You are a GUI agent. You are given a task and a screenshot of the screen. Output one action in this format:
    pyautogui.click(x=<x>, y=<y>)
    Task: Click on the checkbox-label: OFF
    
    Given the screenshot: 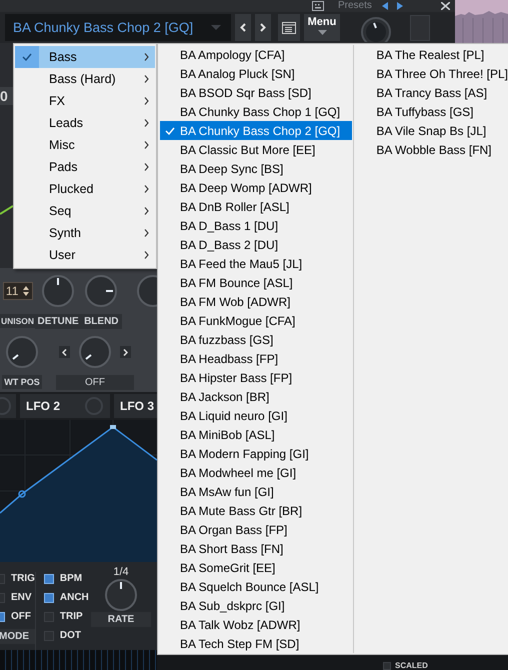 What is the action you would take?
    pyautogui.click(x=21, y=616)
    